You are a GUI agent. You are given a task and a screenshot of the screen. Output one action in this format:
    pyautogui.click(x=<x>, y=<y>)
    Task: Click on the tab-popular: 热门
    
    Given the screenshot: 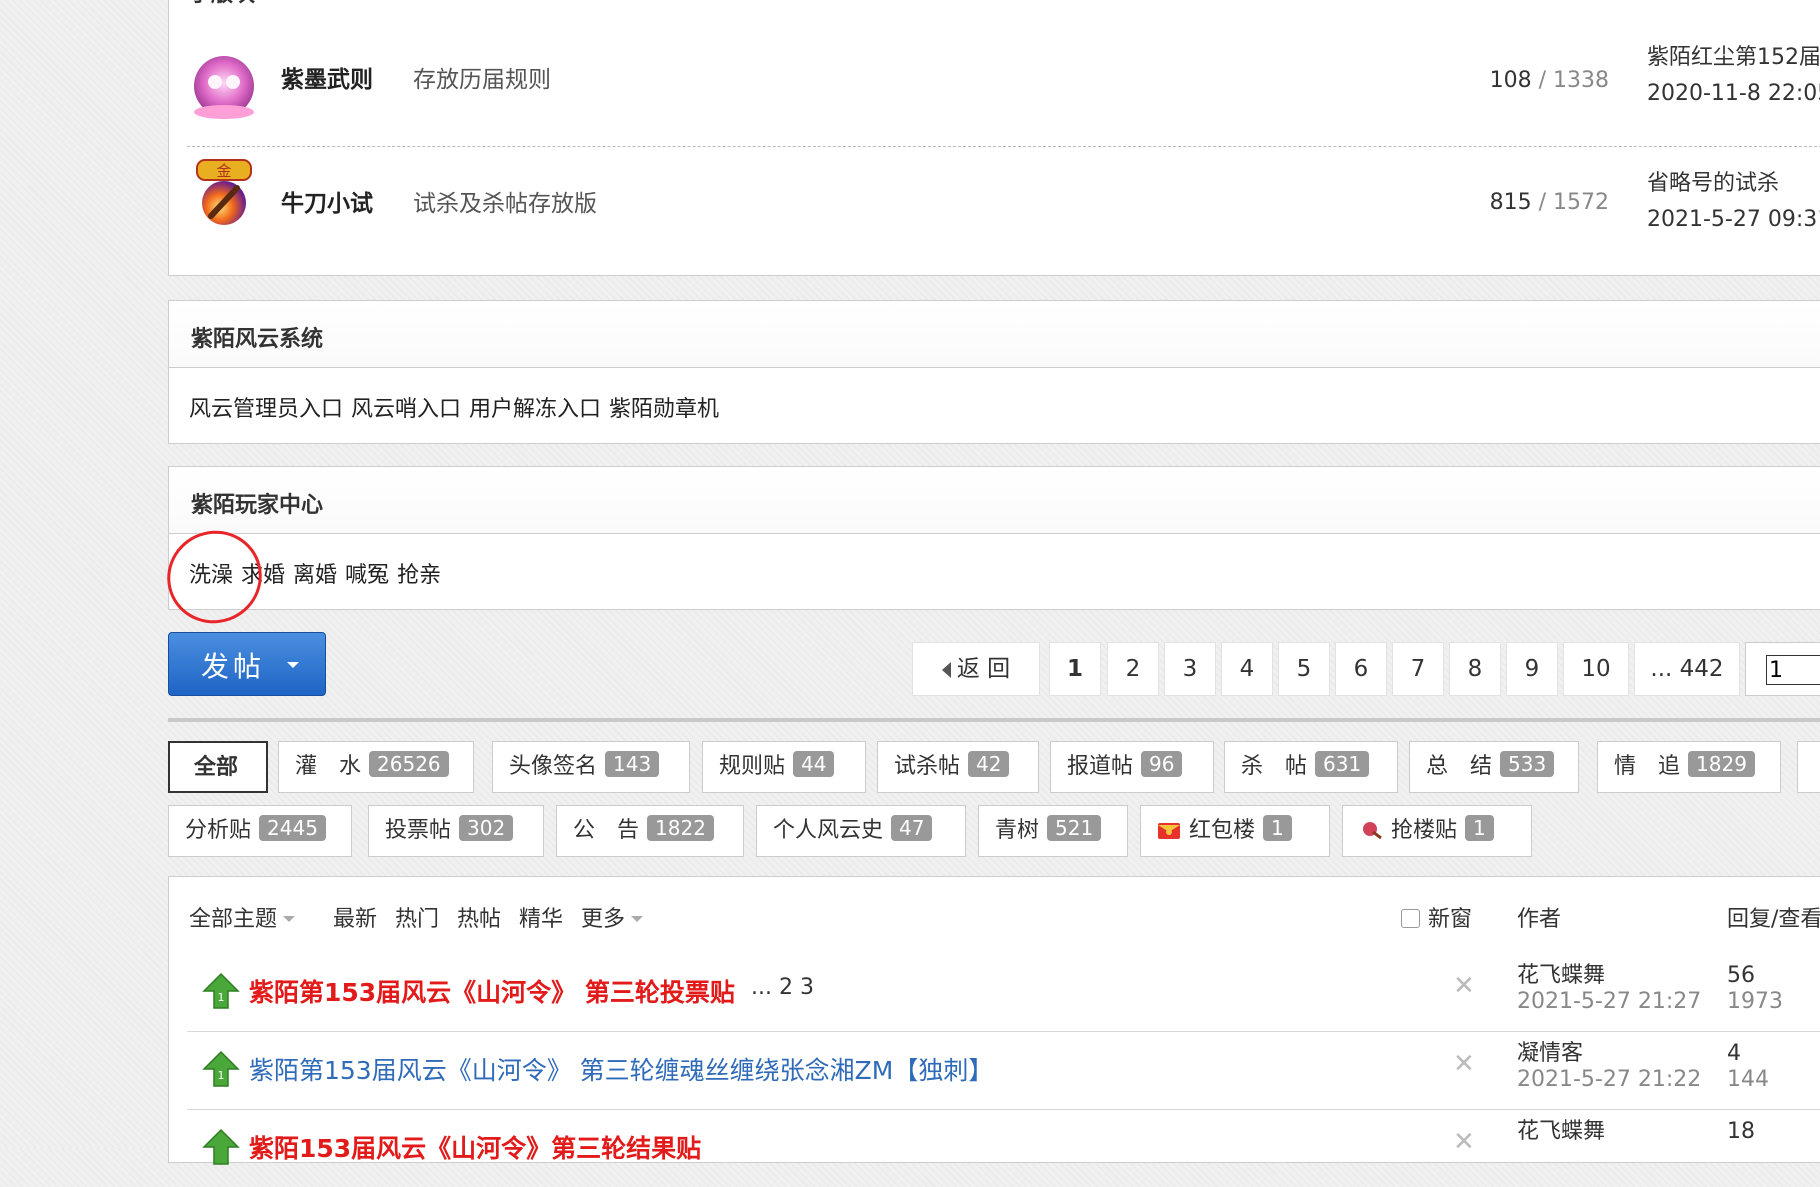 What is the action you would take?
    pyautogui.click(x=417, y=917)
    